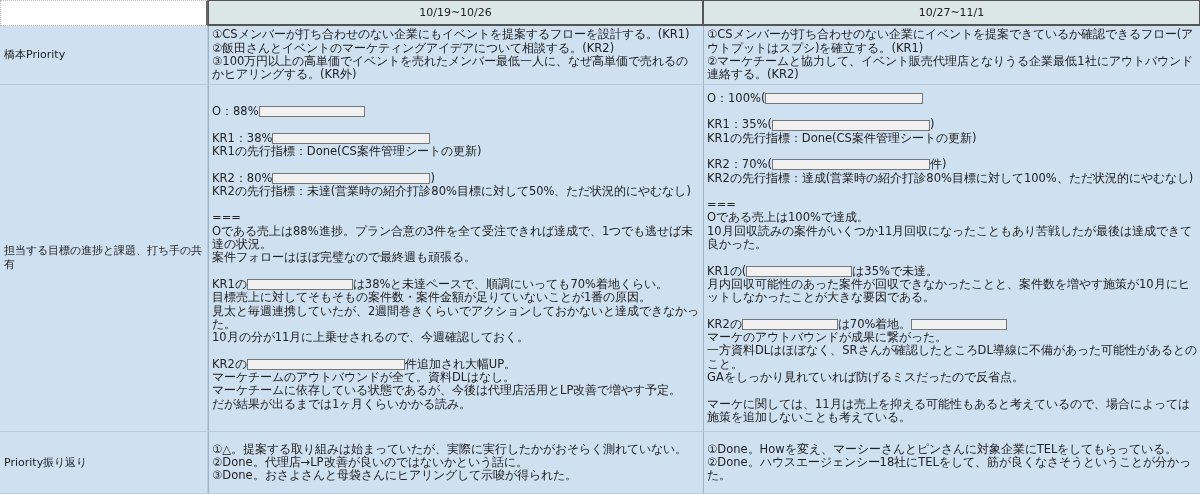 This screenshot has height=494, width=1200. Describe the element at coordinates (104, 258) in the screenshot. I see `row-label: 担当する目標の進捗と課題、打ち手の共有` at that location.